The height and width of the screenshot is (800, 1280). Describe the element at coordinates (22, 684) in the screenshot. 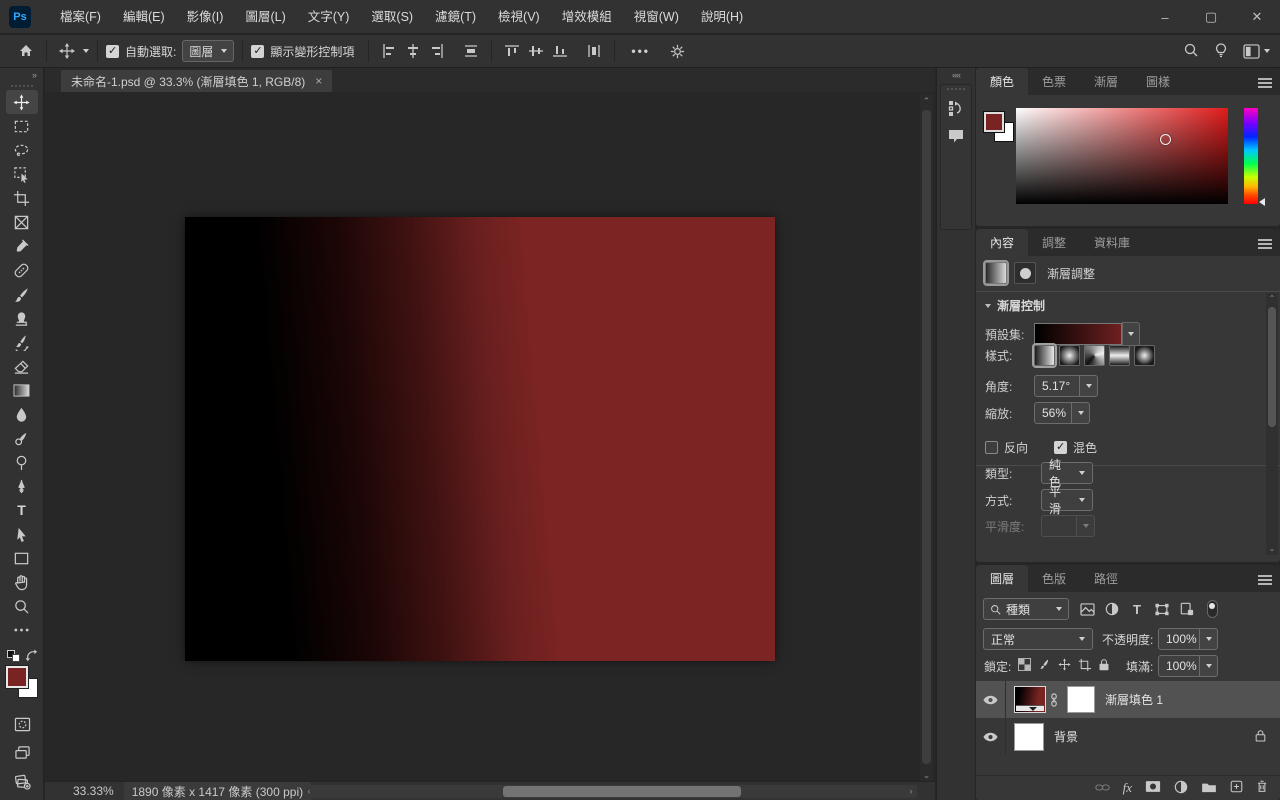

I see `foreground-background-swatches` at that location.